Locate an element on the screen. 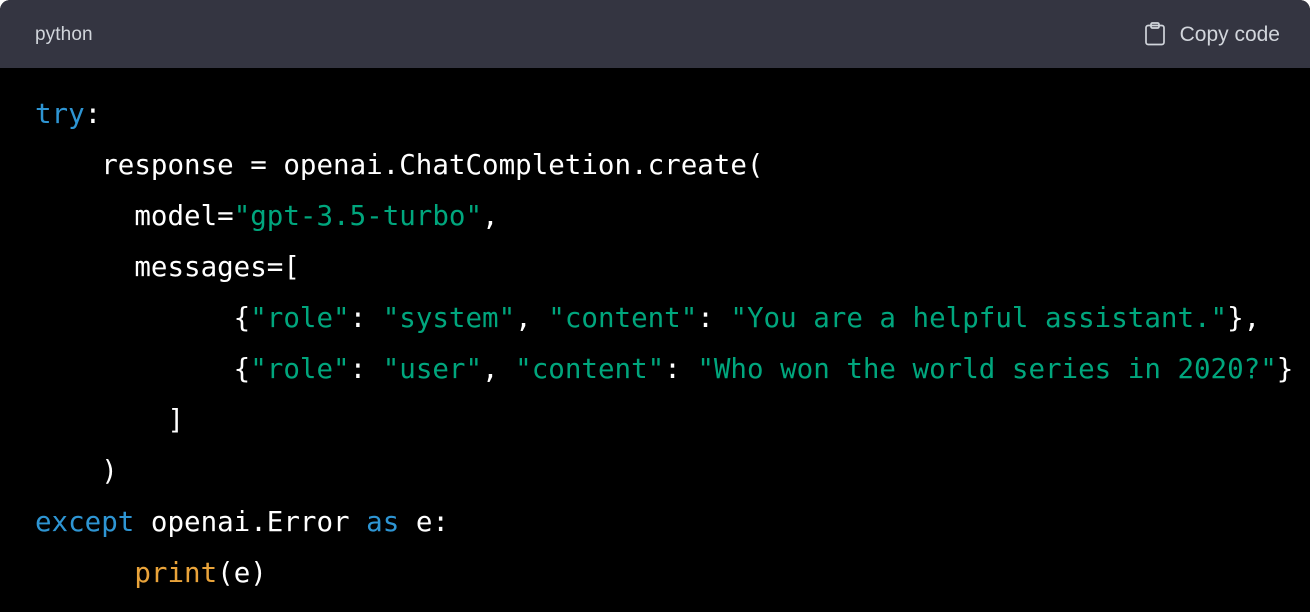  code-token: openai.Error is located at coordinates (250, 522).